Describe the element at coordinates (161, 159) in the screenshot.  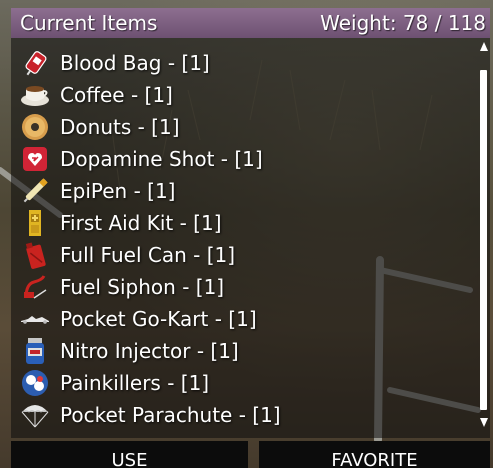
I see `item-label: Dopamine Shot - [1]` at that location.